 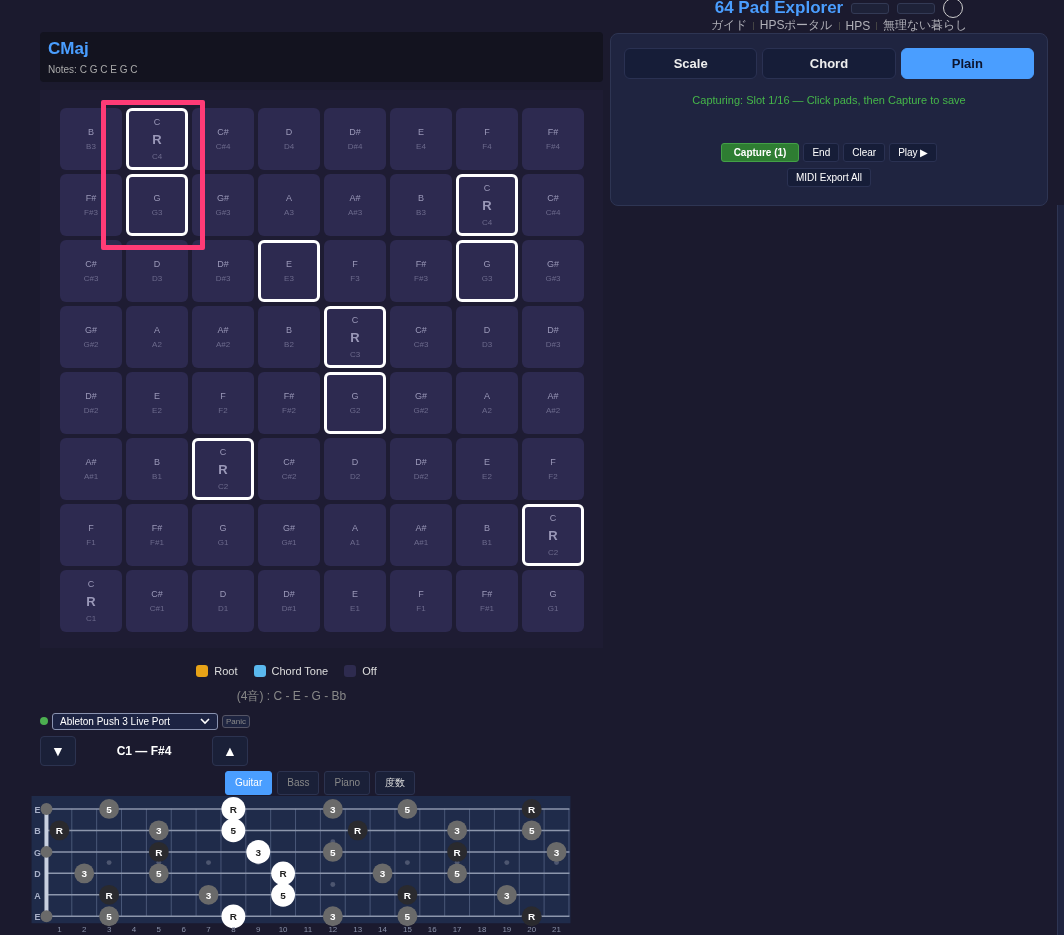 I want to click on fret-number: 17, so click(x=457, y=929).